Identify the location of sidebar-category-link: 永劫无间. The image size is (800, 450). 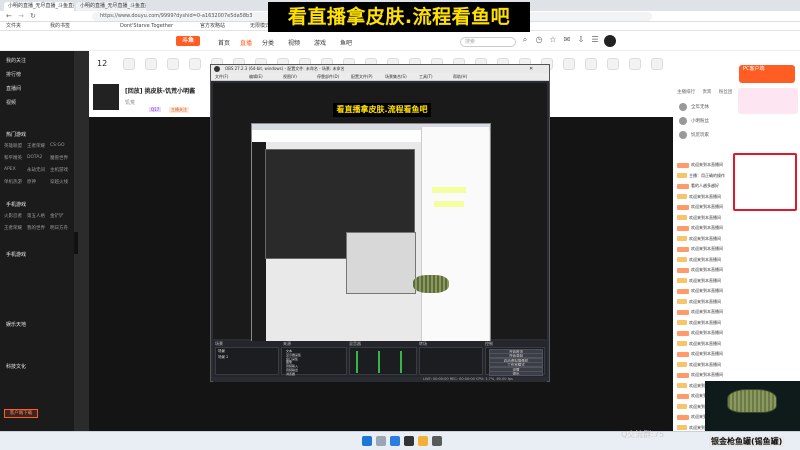
(36, 170).